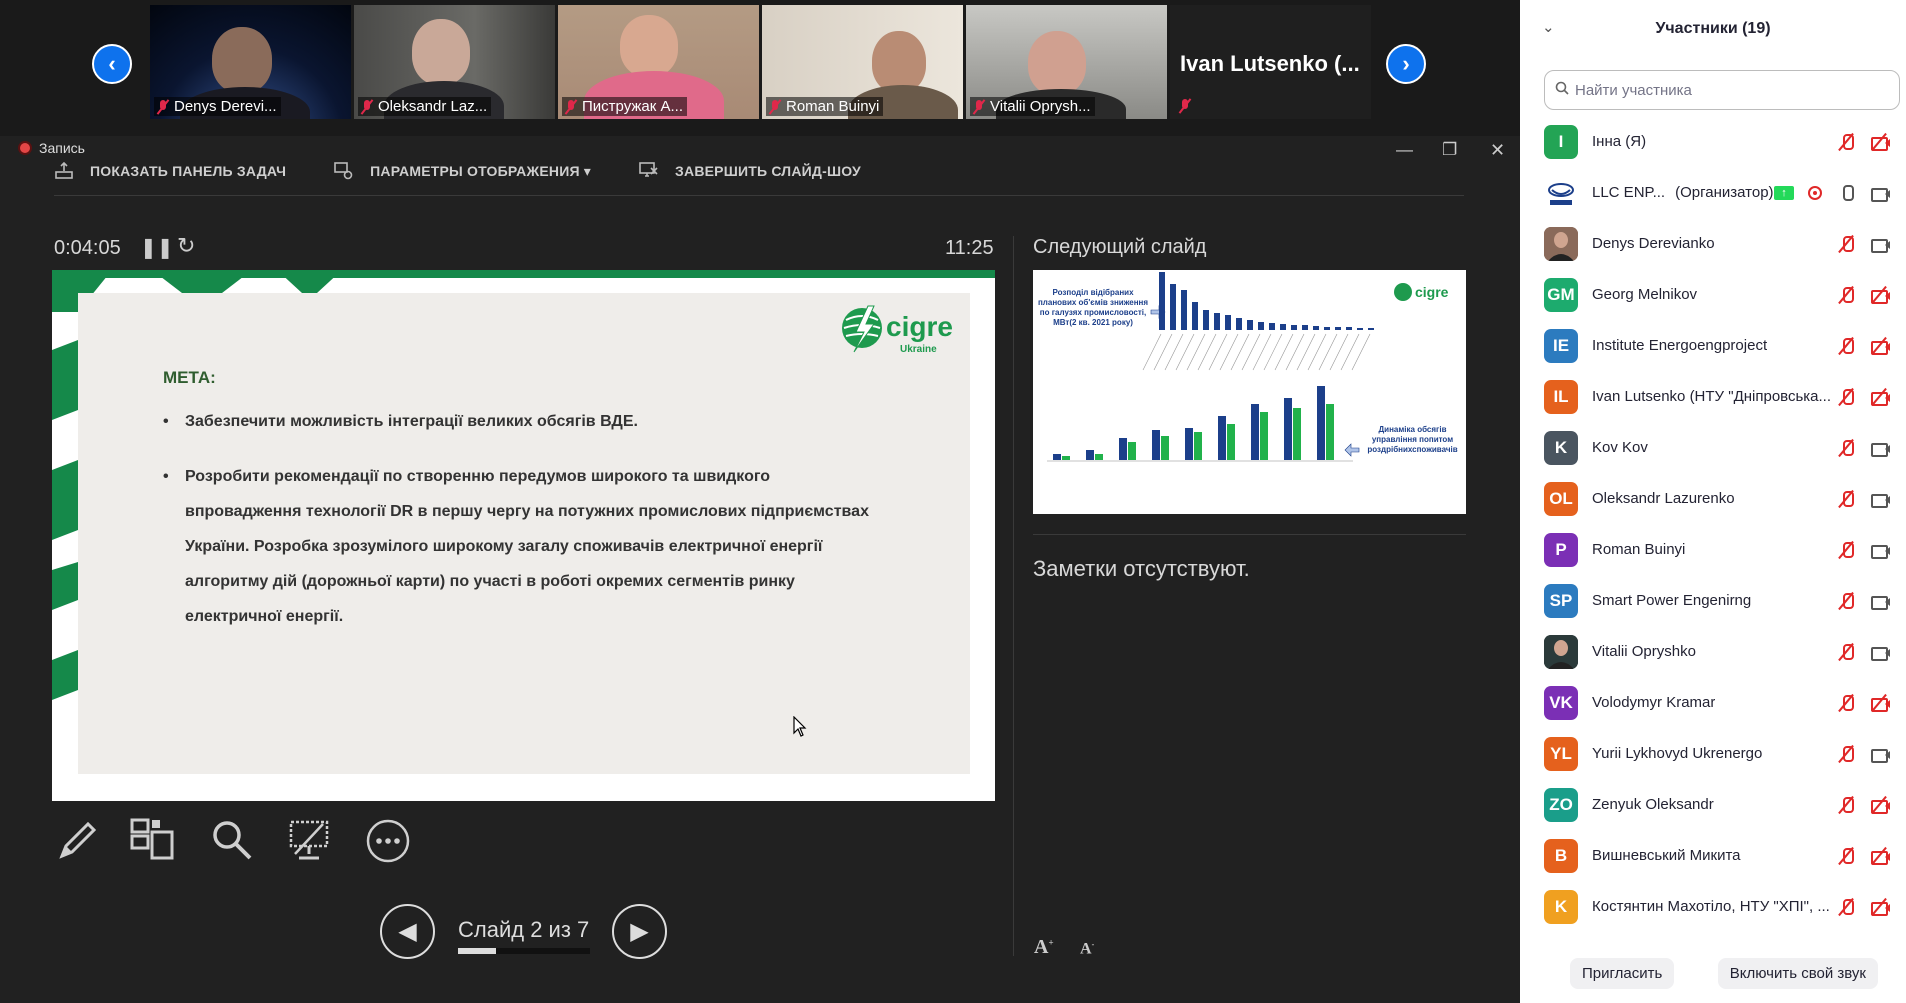 This screenshot has height=1003, width=1906. I want to click on display-settings-button: ПАРАМЕТРЫ ОТОБРАЖЕНИЯ ▾, so click(462, 171).